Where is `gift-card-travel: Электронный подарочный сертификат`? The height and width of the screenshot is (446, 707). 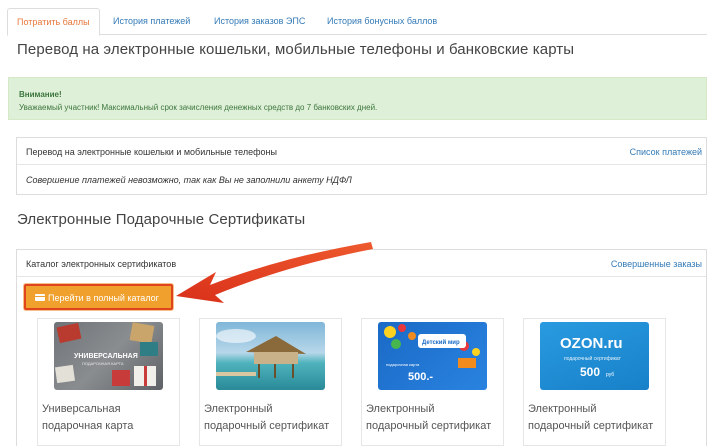 gift-card-travel: Электронный подарочный сертификат is located at coordinates (270, 382).